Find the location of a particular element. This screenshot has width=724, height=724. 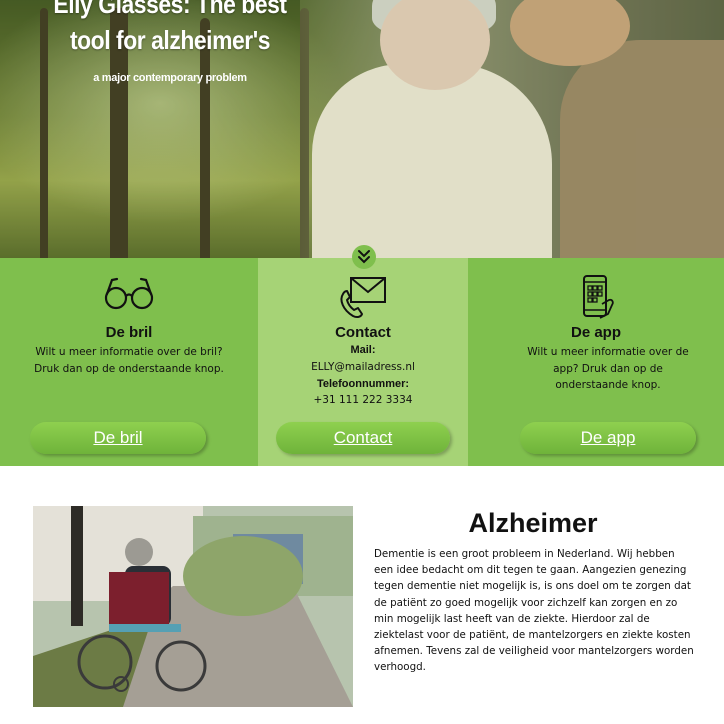

wheelchair-photo is located at coordinates (193, 606).